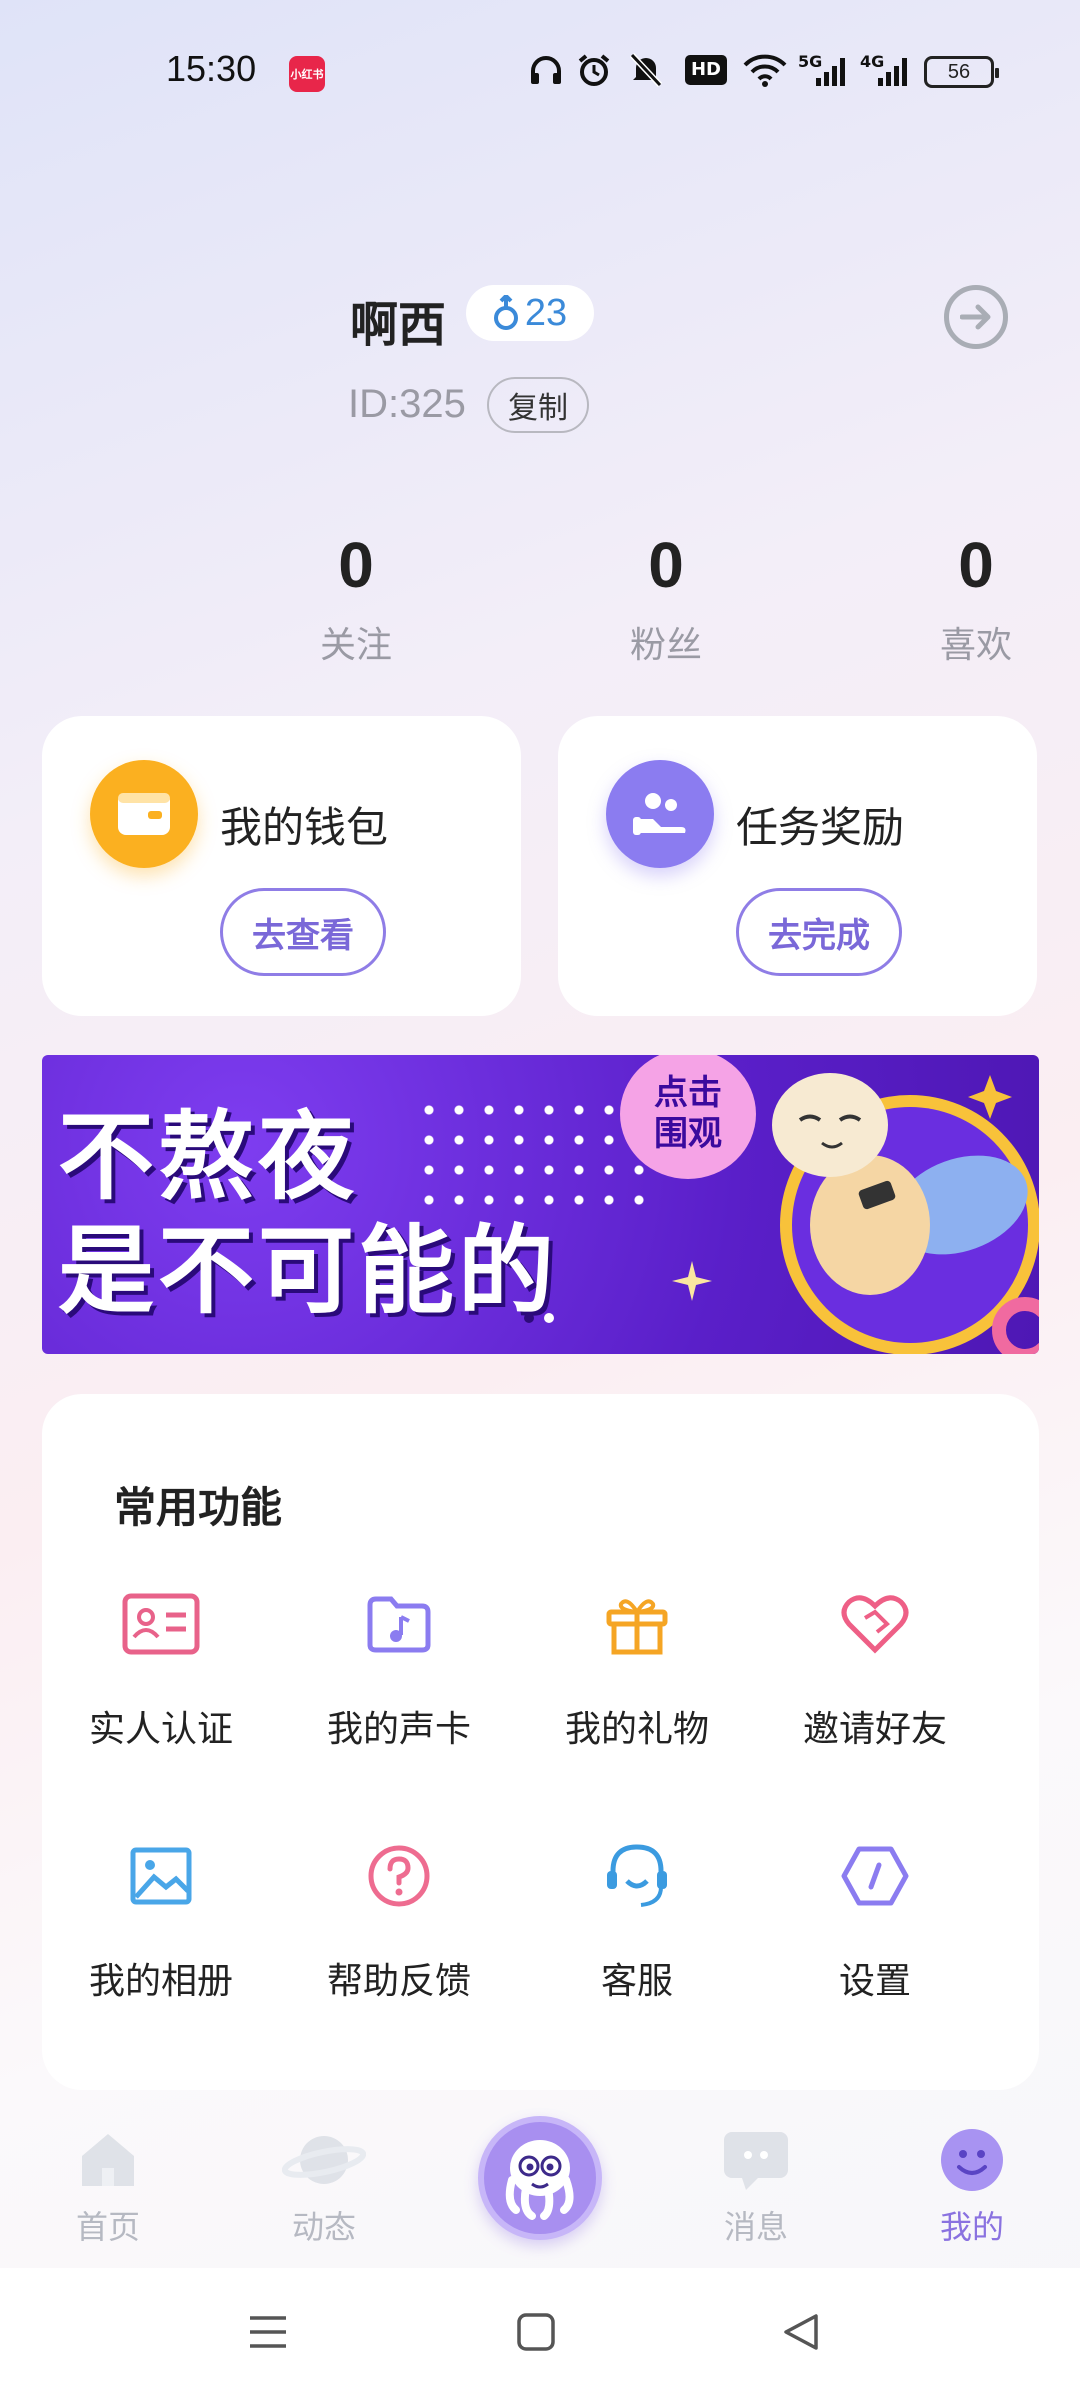  Describe the element at coordinates (666, 565) in the screenshot. I see `fans-count: 0` at that location.